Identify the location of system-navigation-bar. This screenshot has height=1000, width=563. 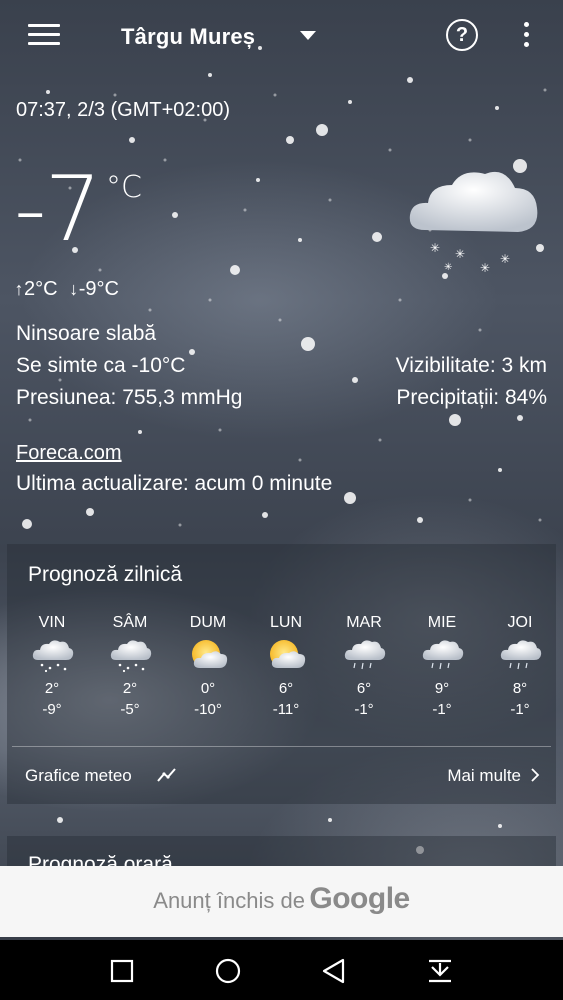
(281, 970).